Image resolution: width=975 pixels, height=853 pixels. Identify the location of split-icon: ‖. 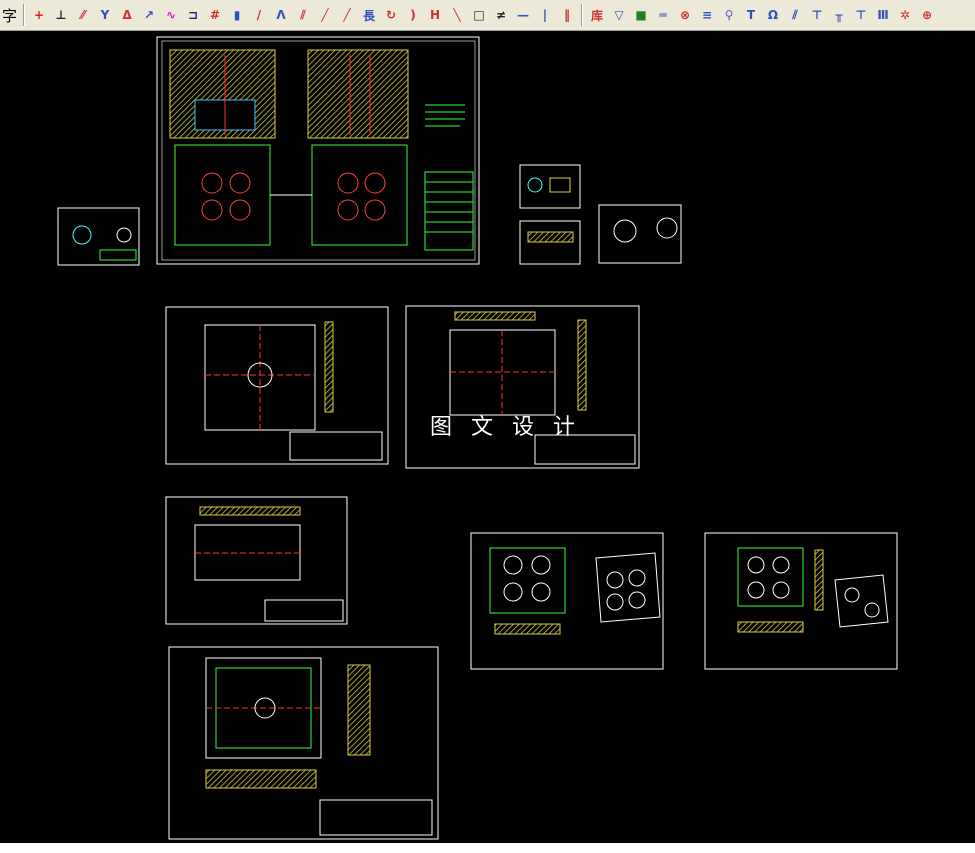
(567, 15).